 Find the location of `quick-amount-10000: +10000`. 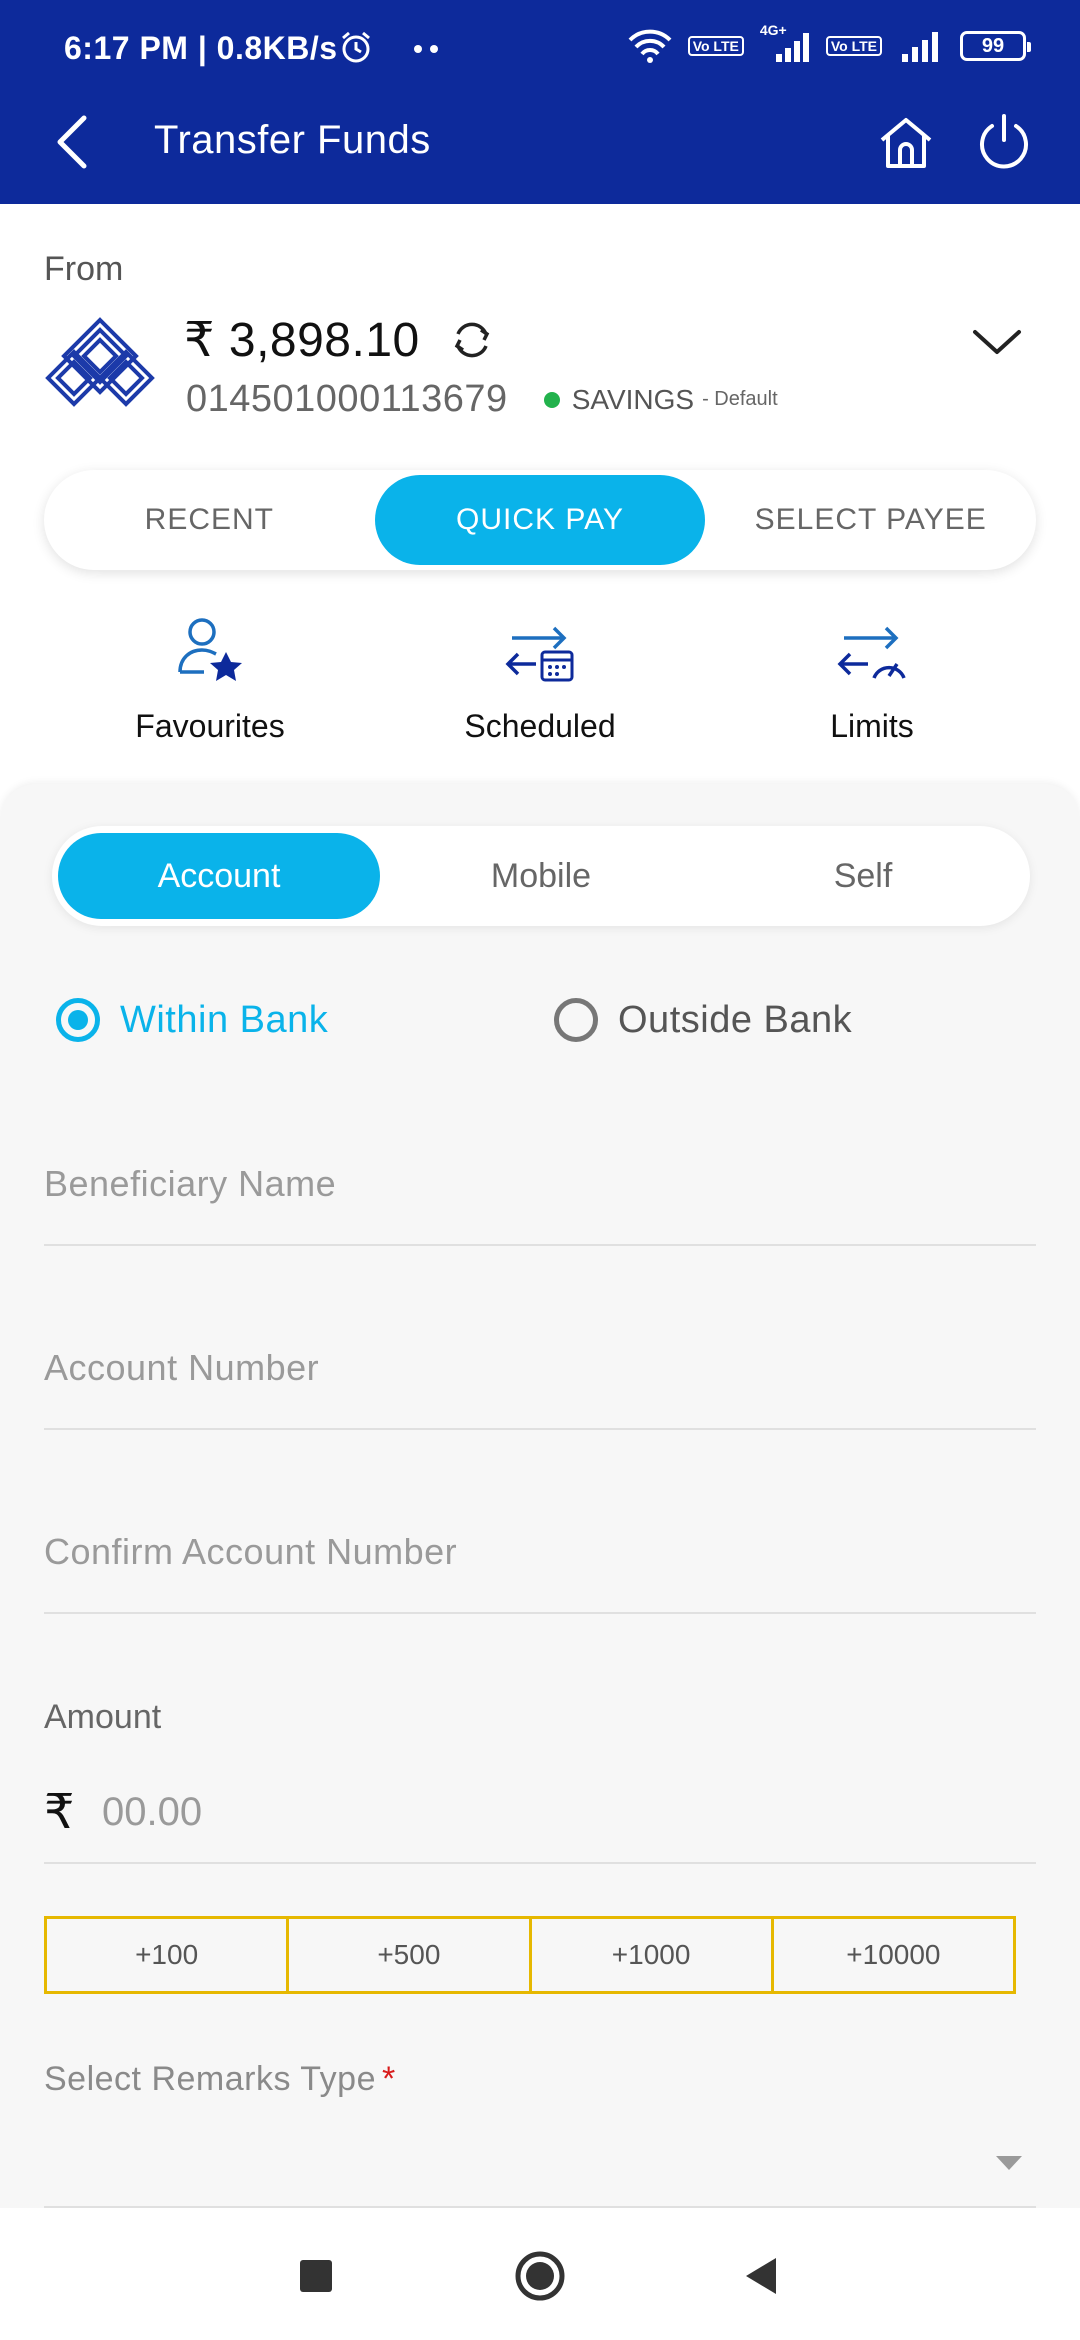

quick-amount-10000: +10000 is located at coordinates (893, 1955).